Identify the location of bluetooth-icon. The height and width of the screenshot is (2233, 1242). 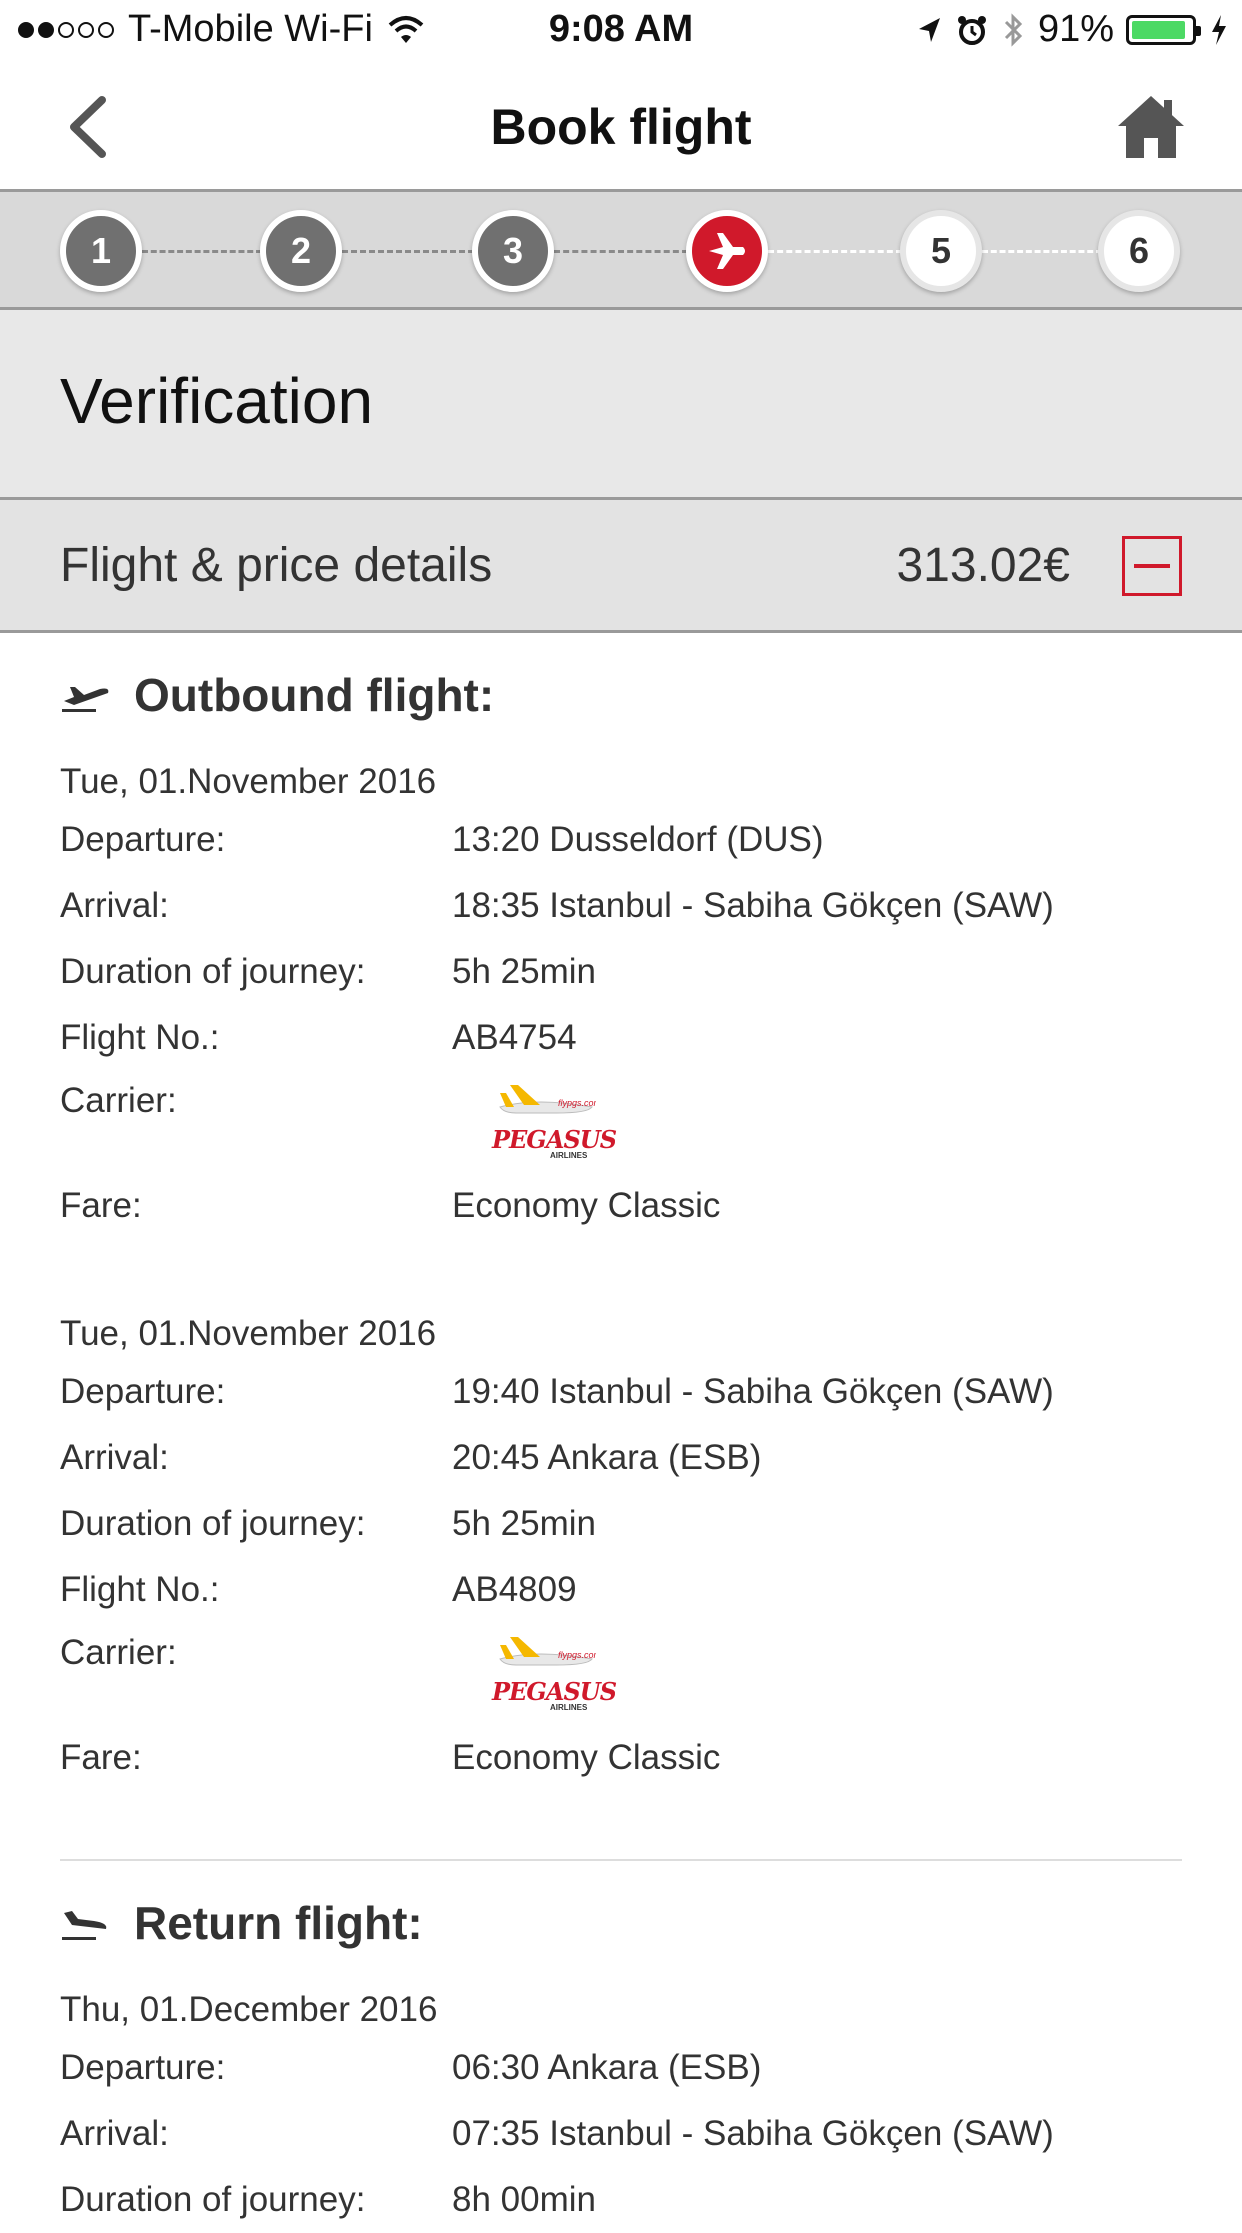
(1013, 29).